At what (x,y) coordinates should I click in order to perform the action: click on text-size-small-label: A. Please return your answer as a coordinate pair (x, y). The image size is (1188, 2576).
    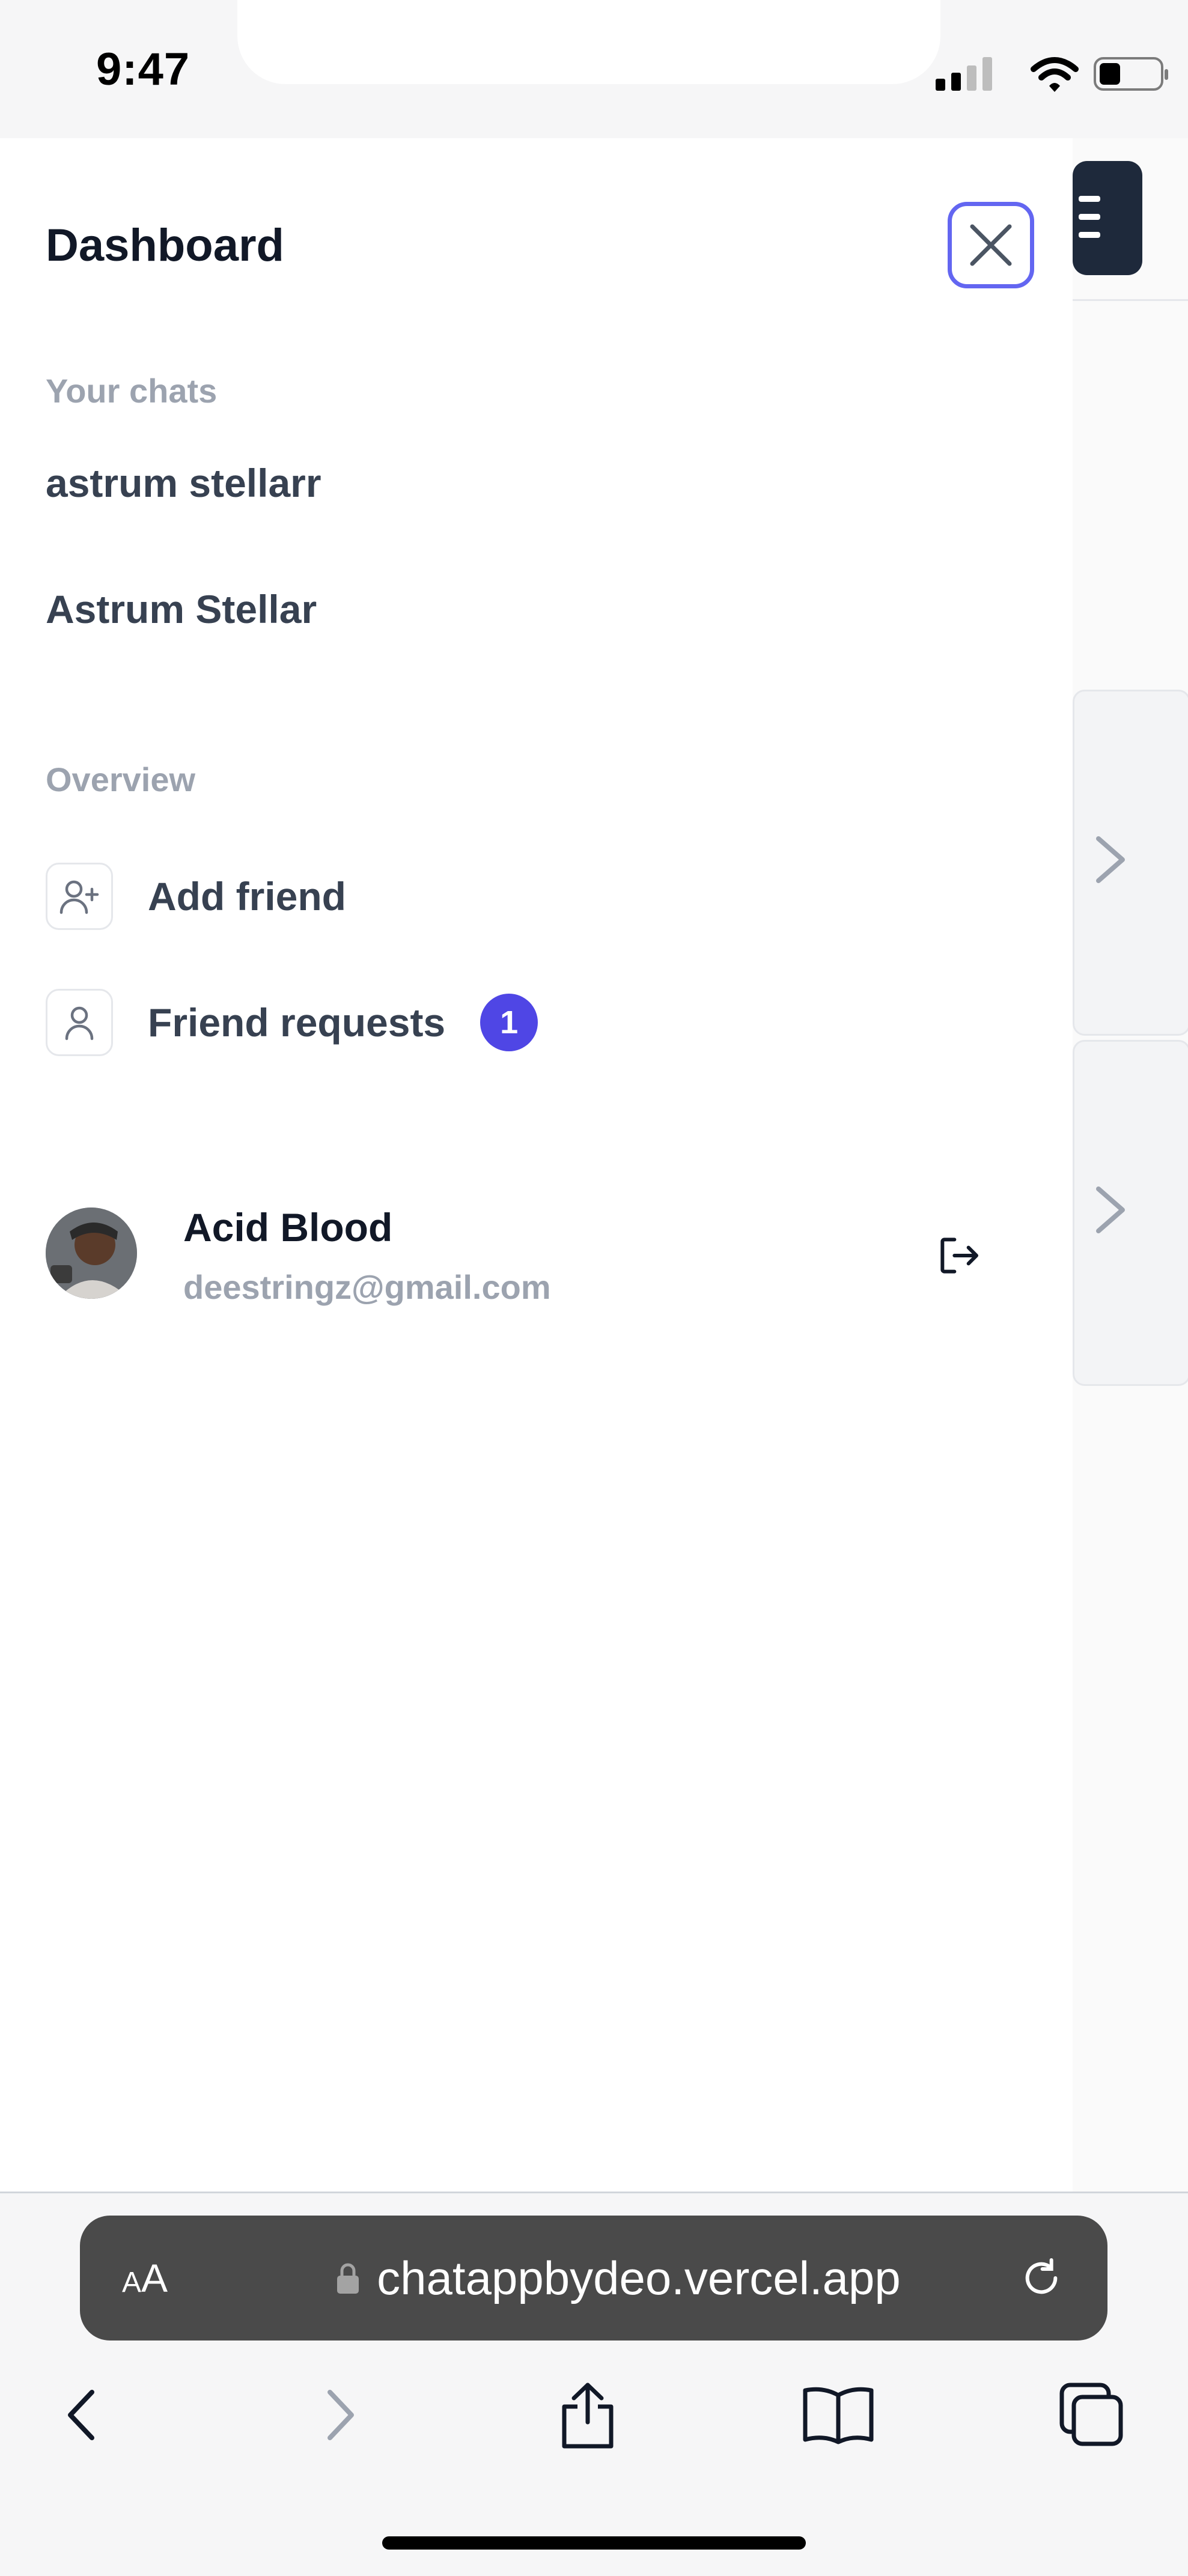
    Looking at the image, I should click on (132, 2282).